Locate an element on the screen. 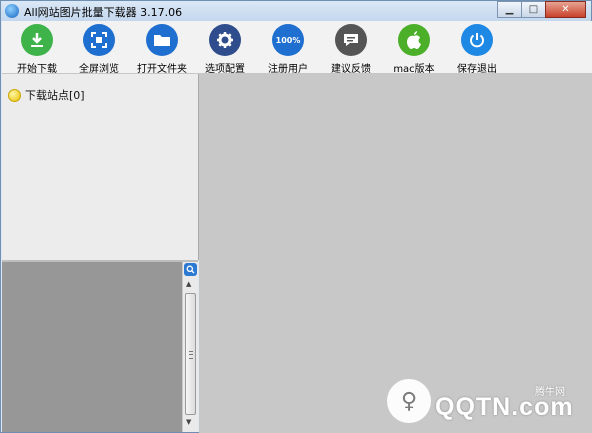 This screenshot has width=592, height=433. fullscreen-icon is located at coordinates (99, 40).